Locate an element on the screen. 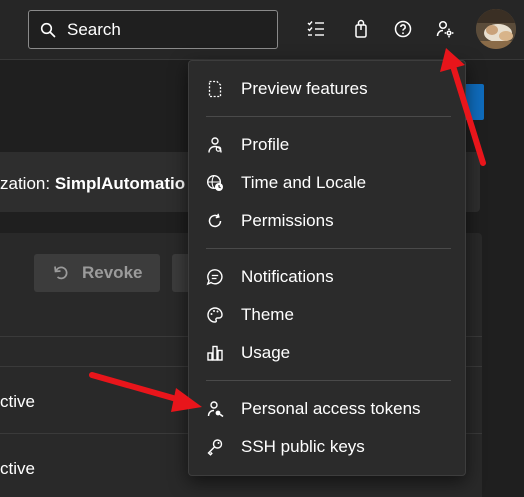 The width and height of the screenshot is (524, 497). revoke-label: Revoke is located at coordinates (112, 272).